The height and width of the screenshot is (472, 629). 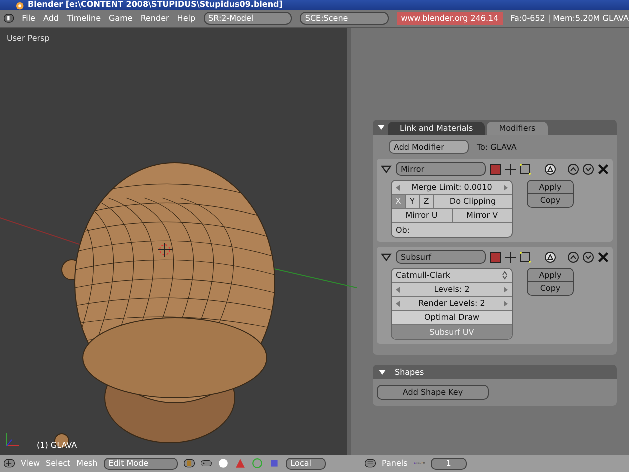 What do you see at coordinates (206, 463) in the screenshot?
I see `pivot-icon` at bounding box center [206, 463].